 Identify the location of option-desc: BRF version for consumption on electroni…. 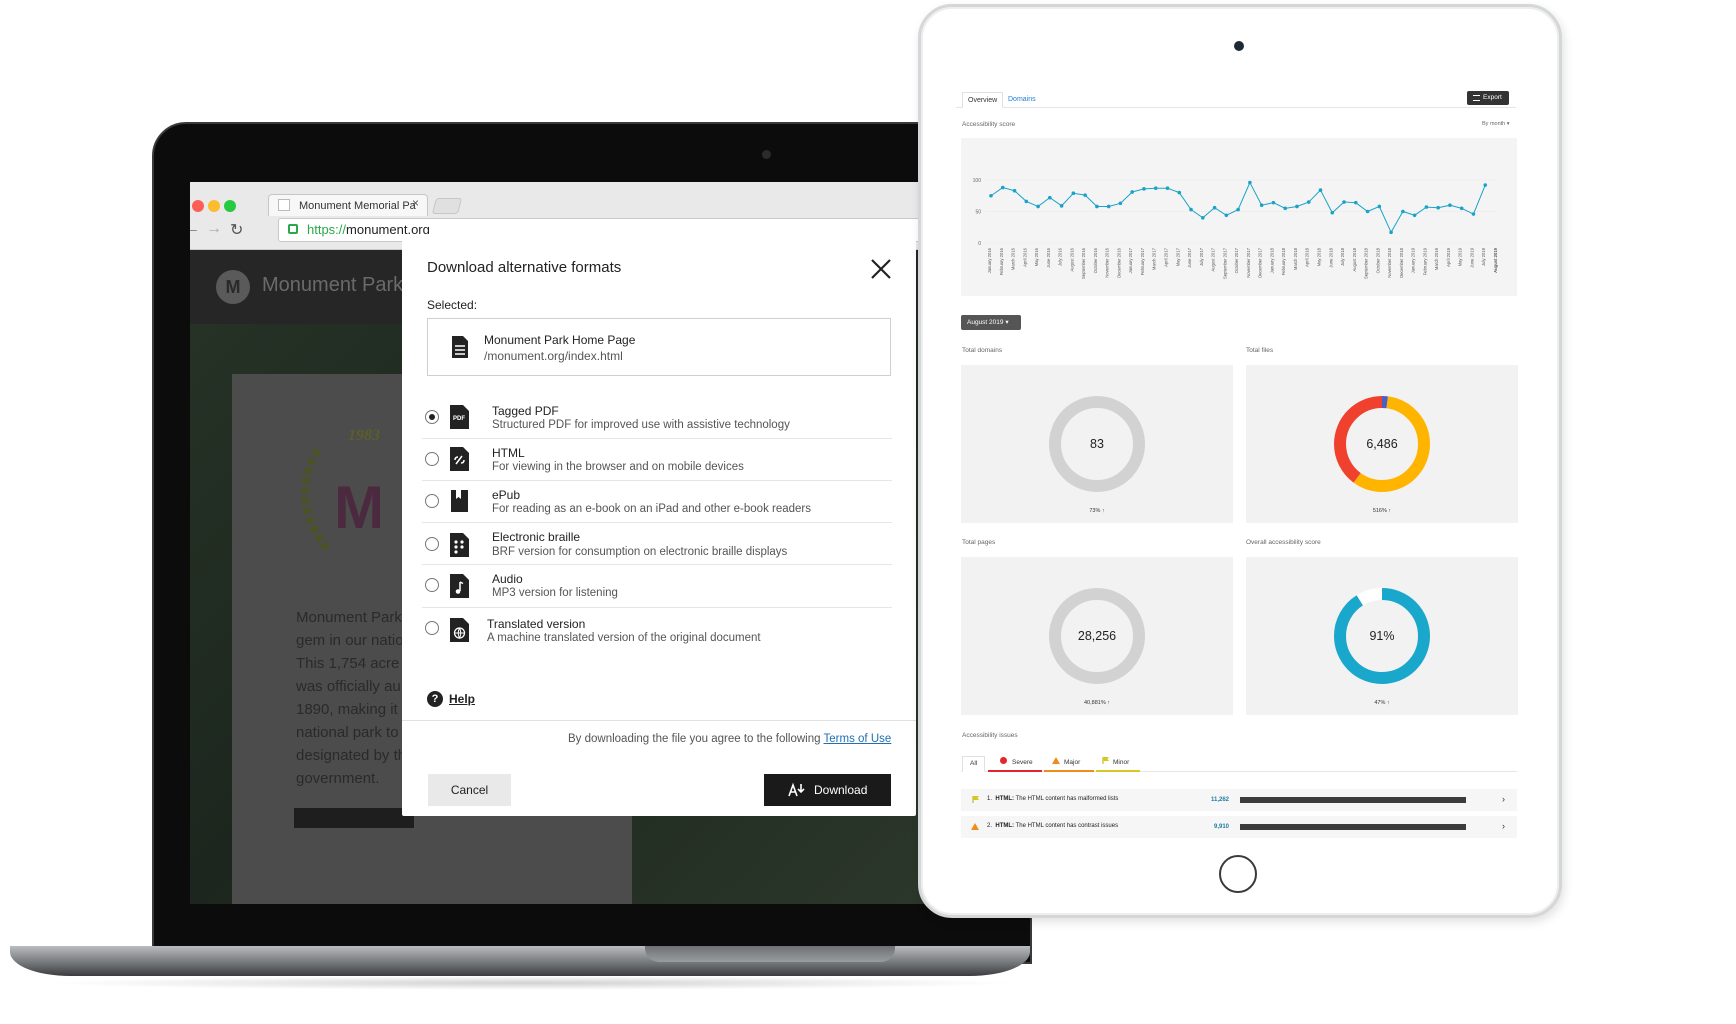
(640, 552).